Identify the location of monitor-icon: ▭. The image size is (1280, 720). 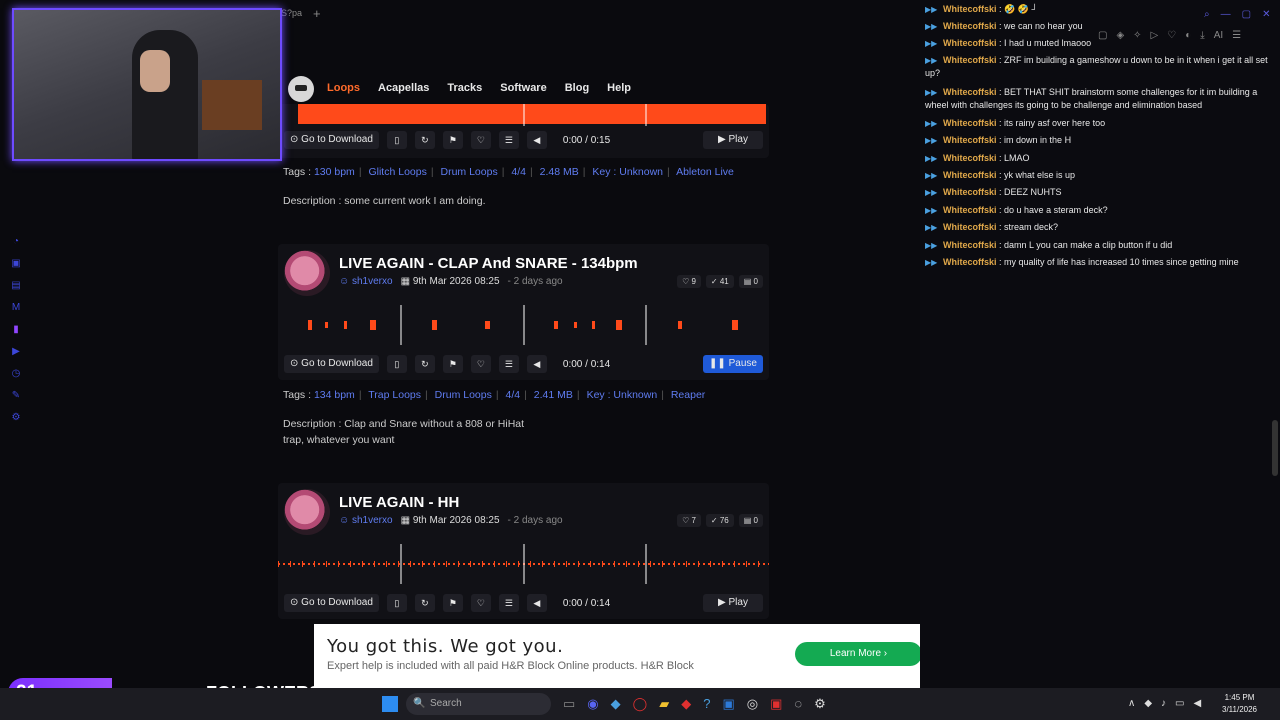
(1179, 703).